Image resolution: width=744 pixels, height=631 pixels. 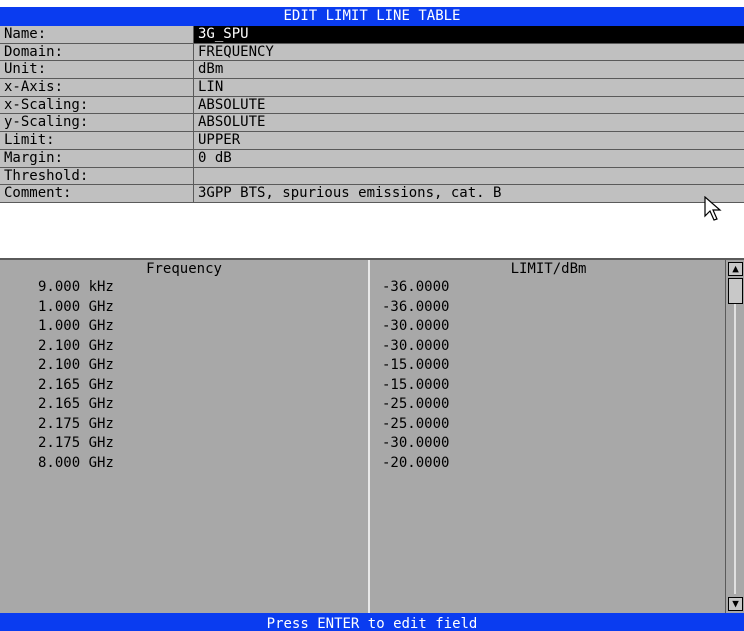 I want to click on property-row: Name: 3G_SPU, so click(x=372, y=35).